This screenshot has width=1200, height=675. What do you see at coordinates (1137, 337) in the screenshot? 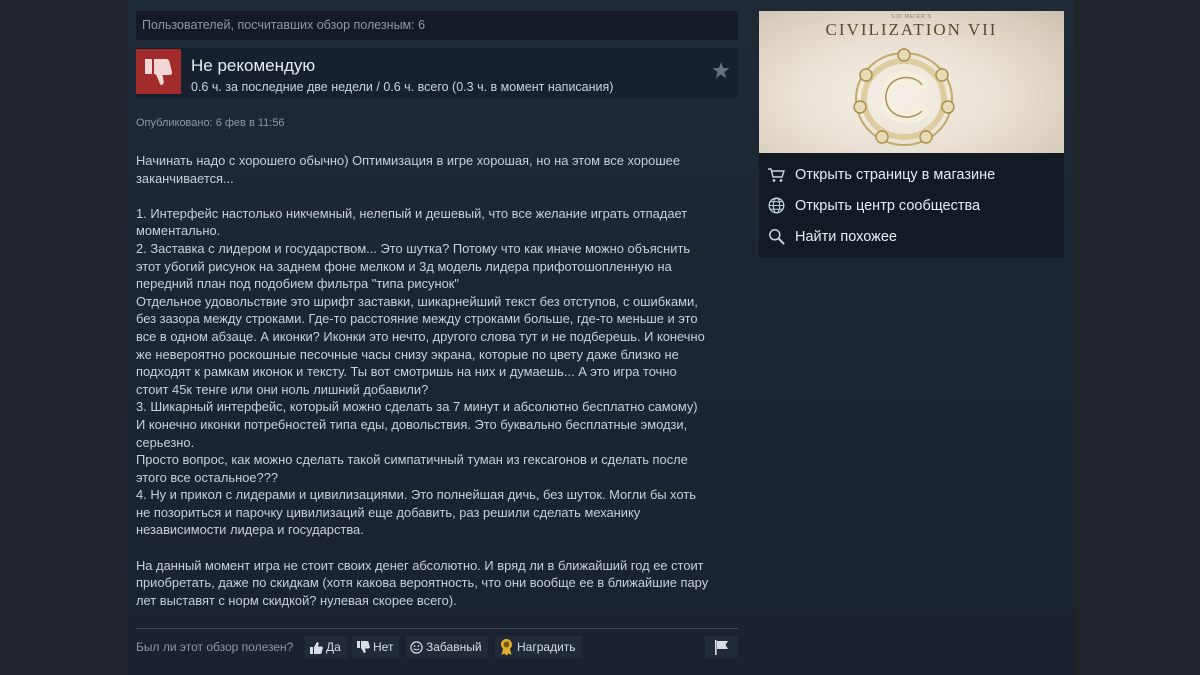
I see `page-background-right` at bounding box center [1137, 337].